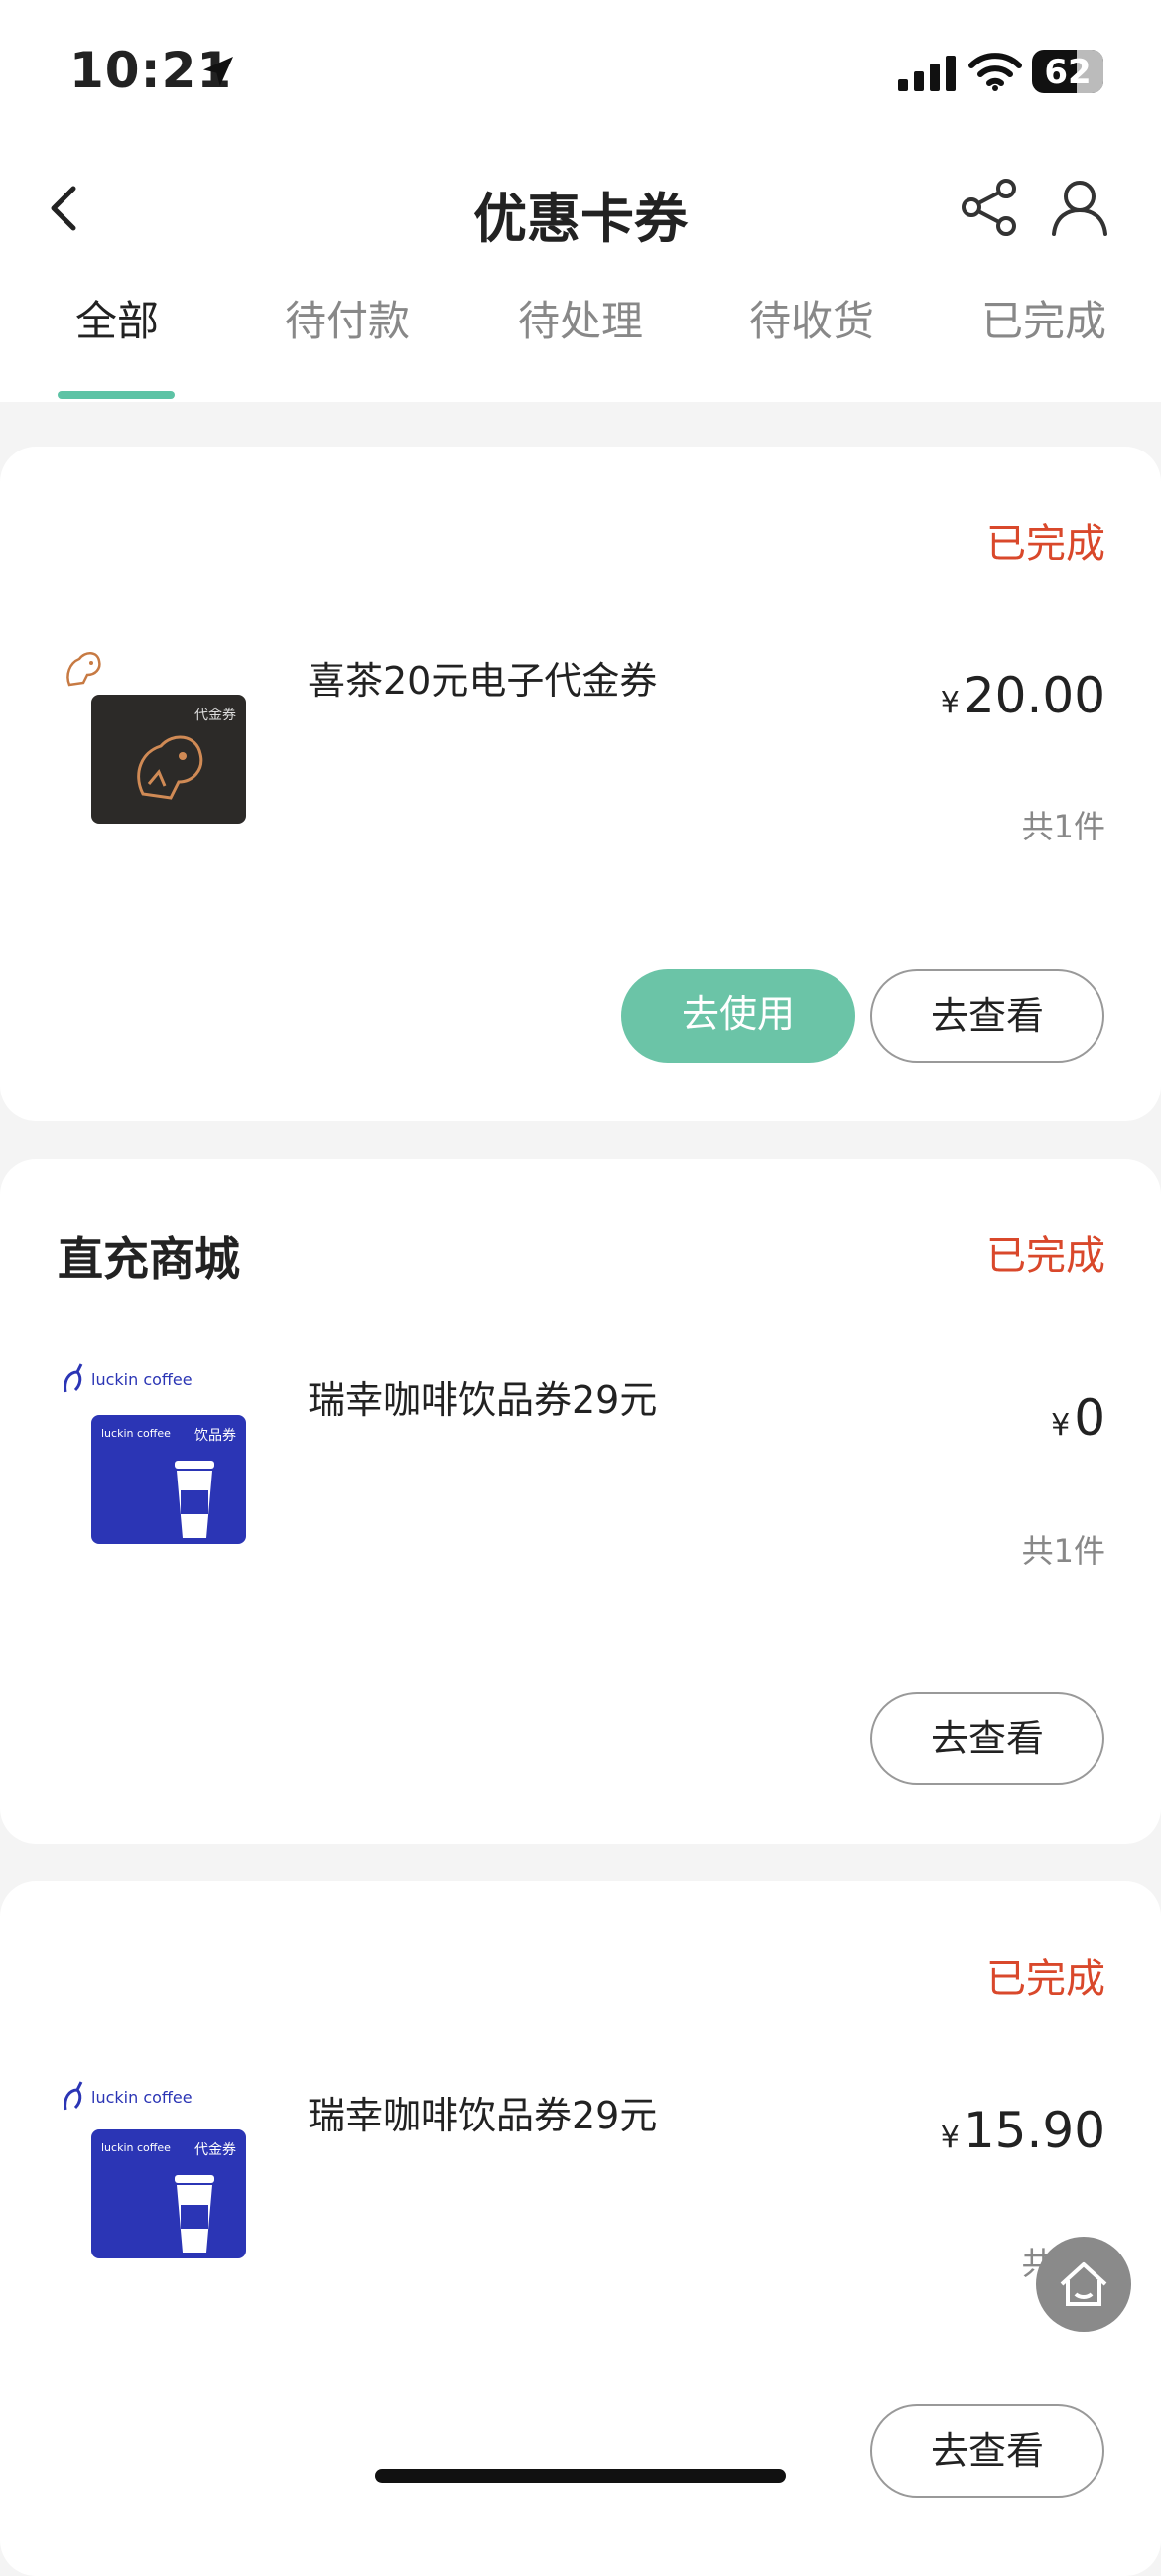 Image resolution: width=1161 pixels, height=2576 pixels. I want to click on card-label: 饮品券, so click(215, 1436).